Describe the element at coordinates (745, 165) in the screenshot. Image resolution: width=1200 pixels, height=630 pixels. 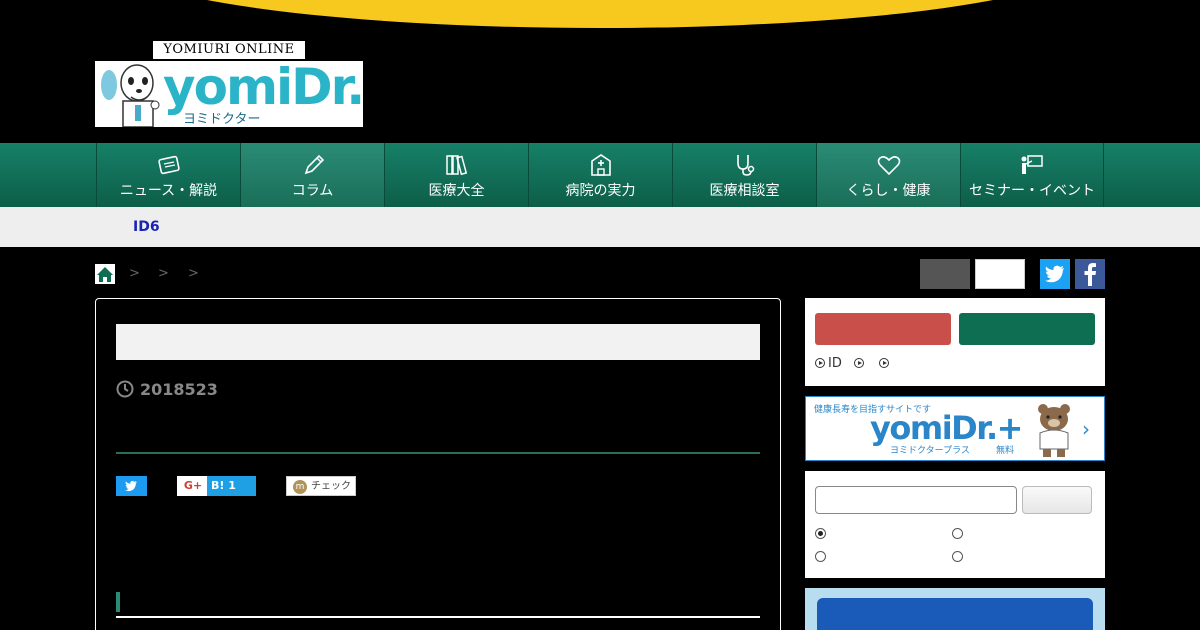
I see `stethoscope-icon` at that location.